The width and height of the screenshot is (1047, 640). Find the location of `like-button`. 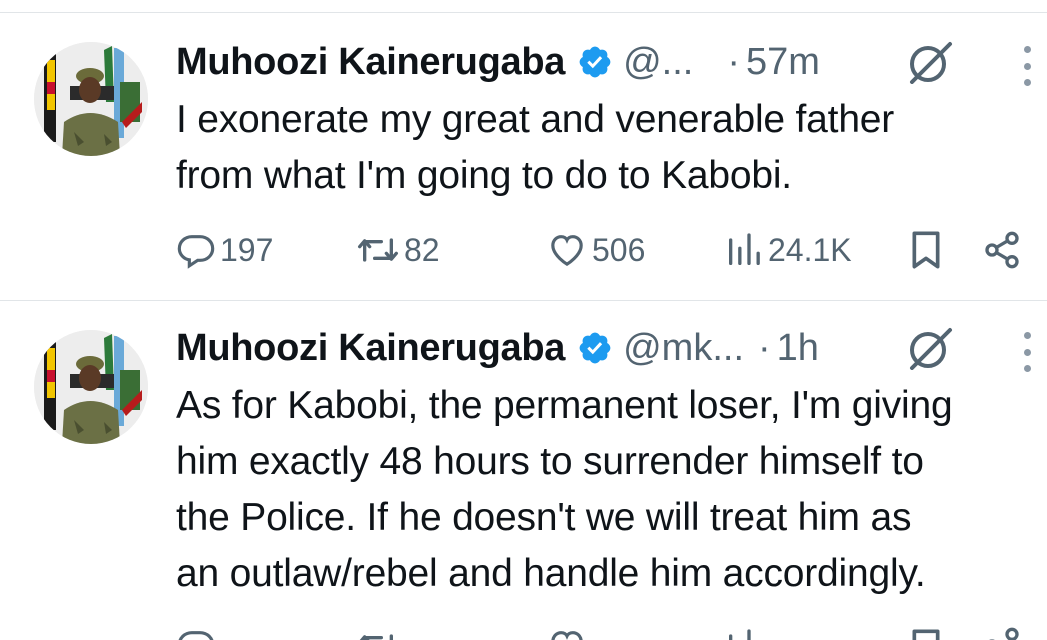

like-button is located at coordinates (567, 633).